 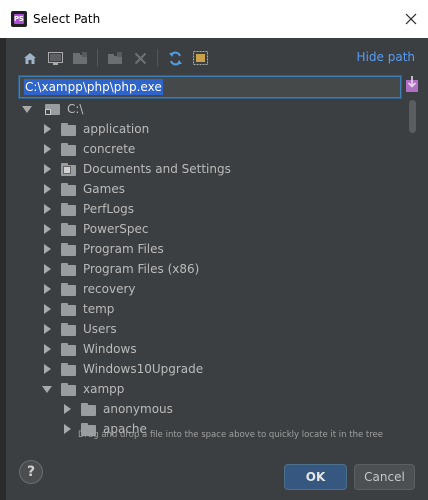 I want to click on tree-item-label: Program Files (x86), so click(x=141, y=269).